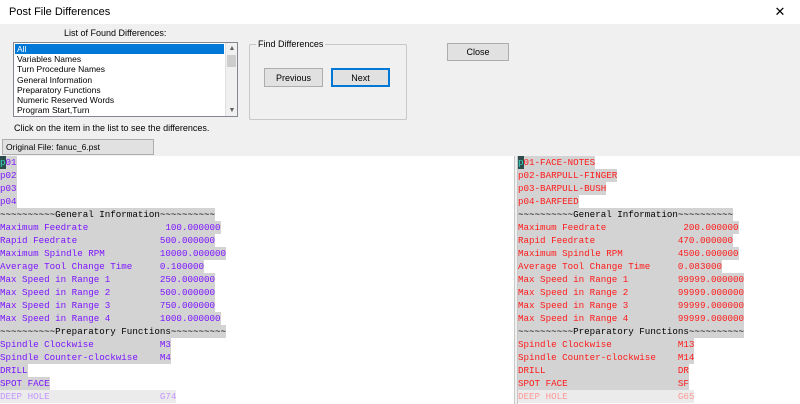  I want to click on code-line-text: Spindle Clockwise M13, so click(606, 344).